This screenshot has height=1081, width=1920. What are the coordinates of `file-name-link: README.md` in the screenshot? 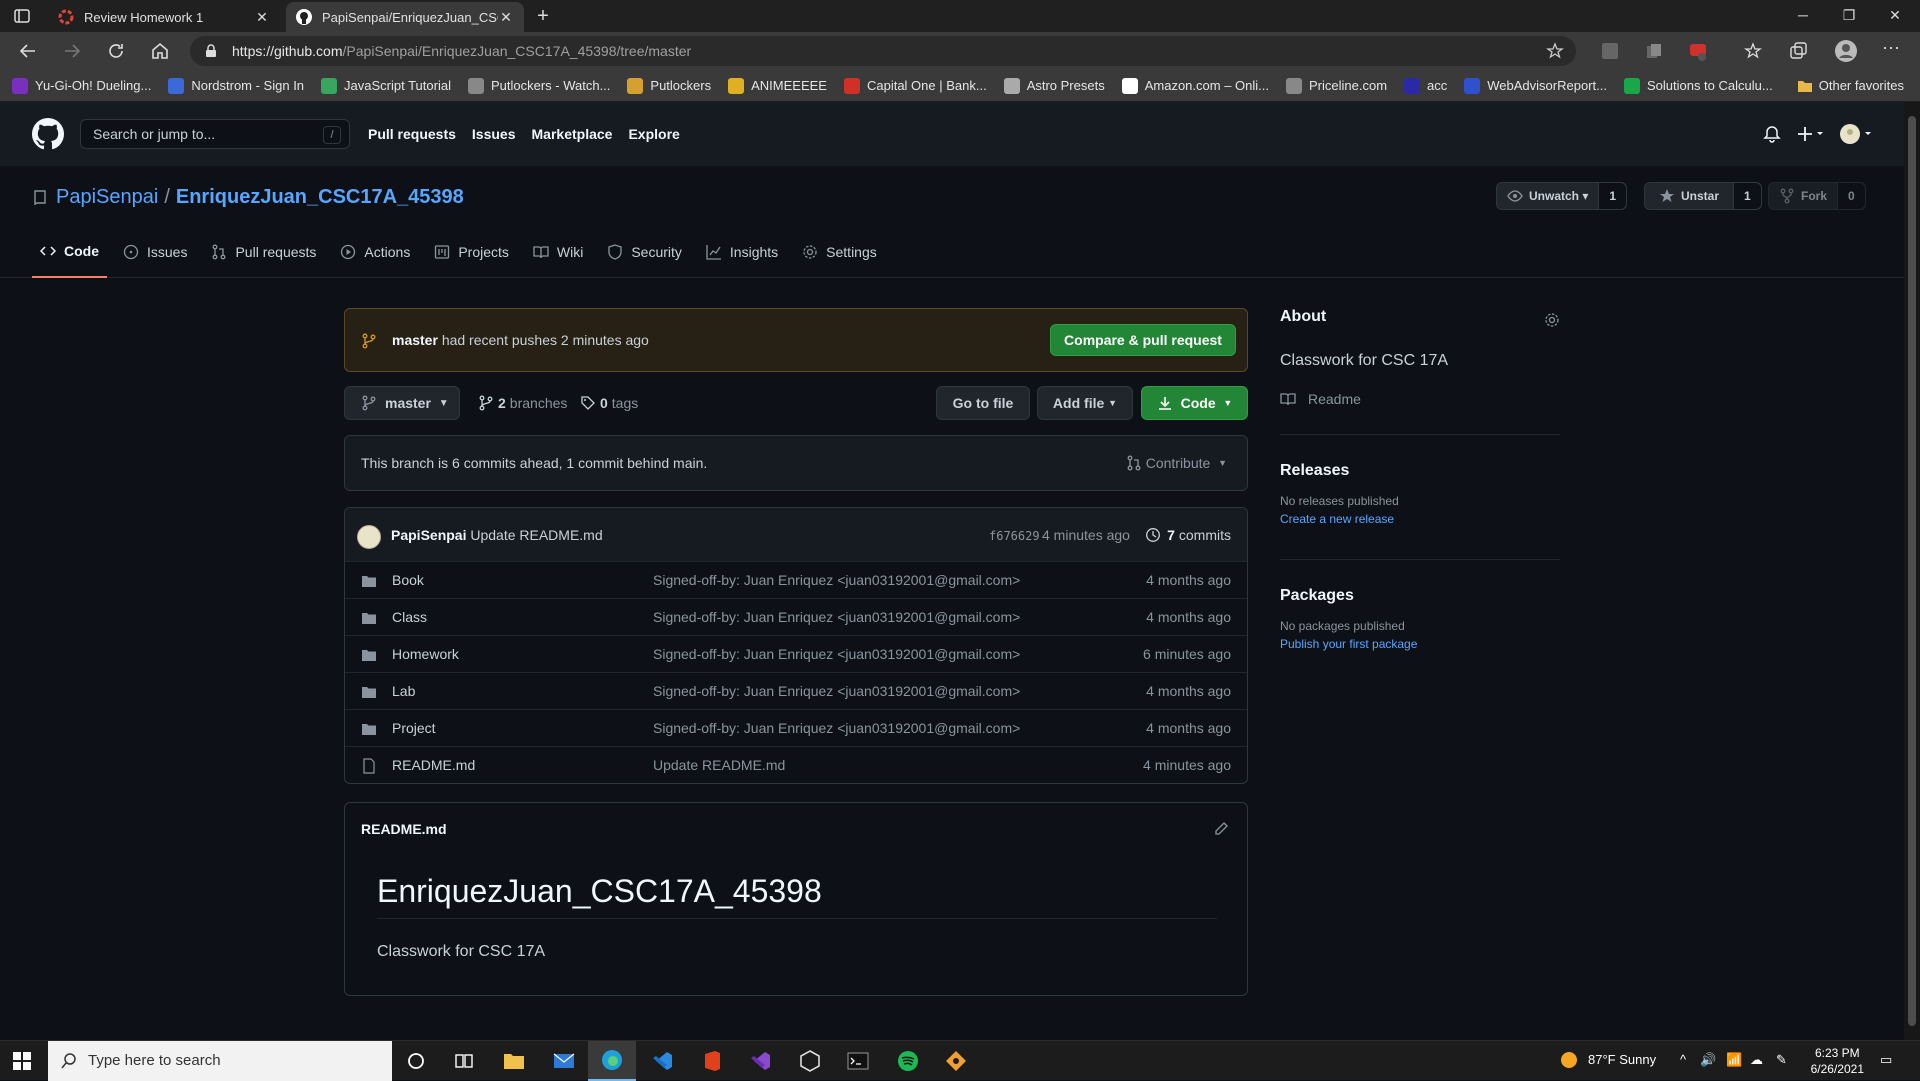 It's located at (433, 765).